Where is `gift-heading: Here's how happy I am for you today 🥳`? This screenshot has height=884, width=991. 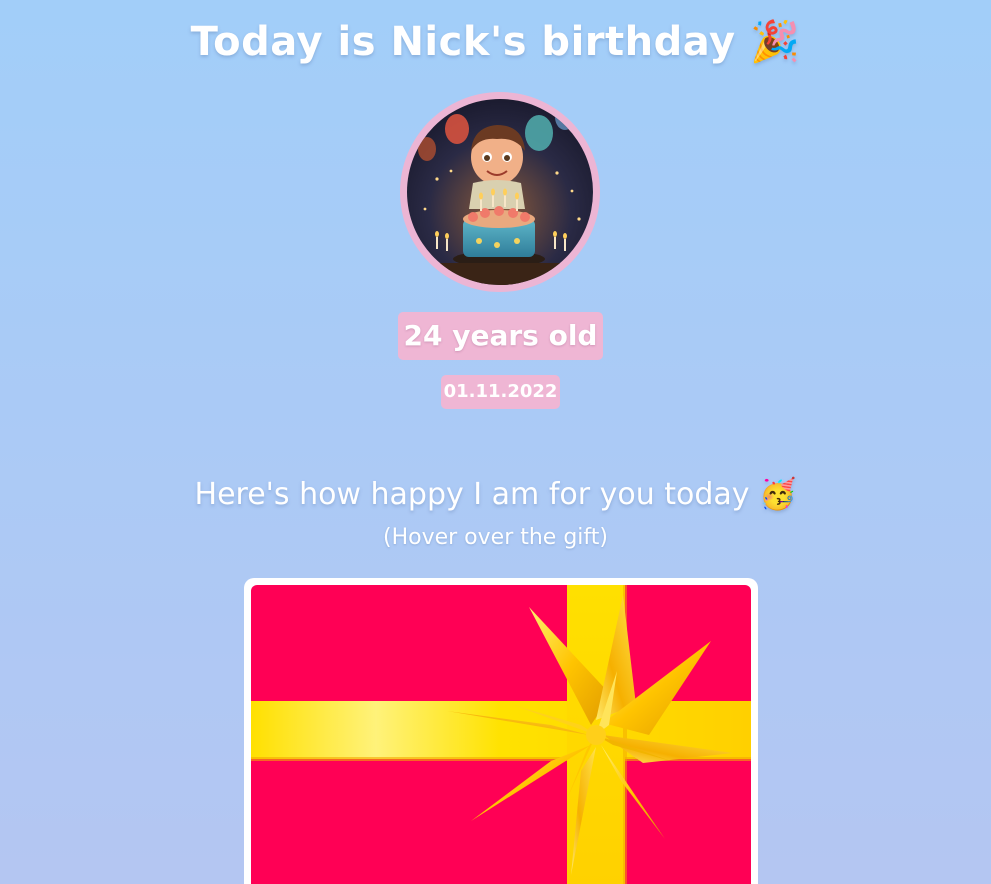 gift-heading: Here's how happy I am for you today 🥳 is located at coordinates (495, 495).